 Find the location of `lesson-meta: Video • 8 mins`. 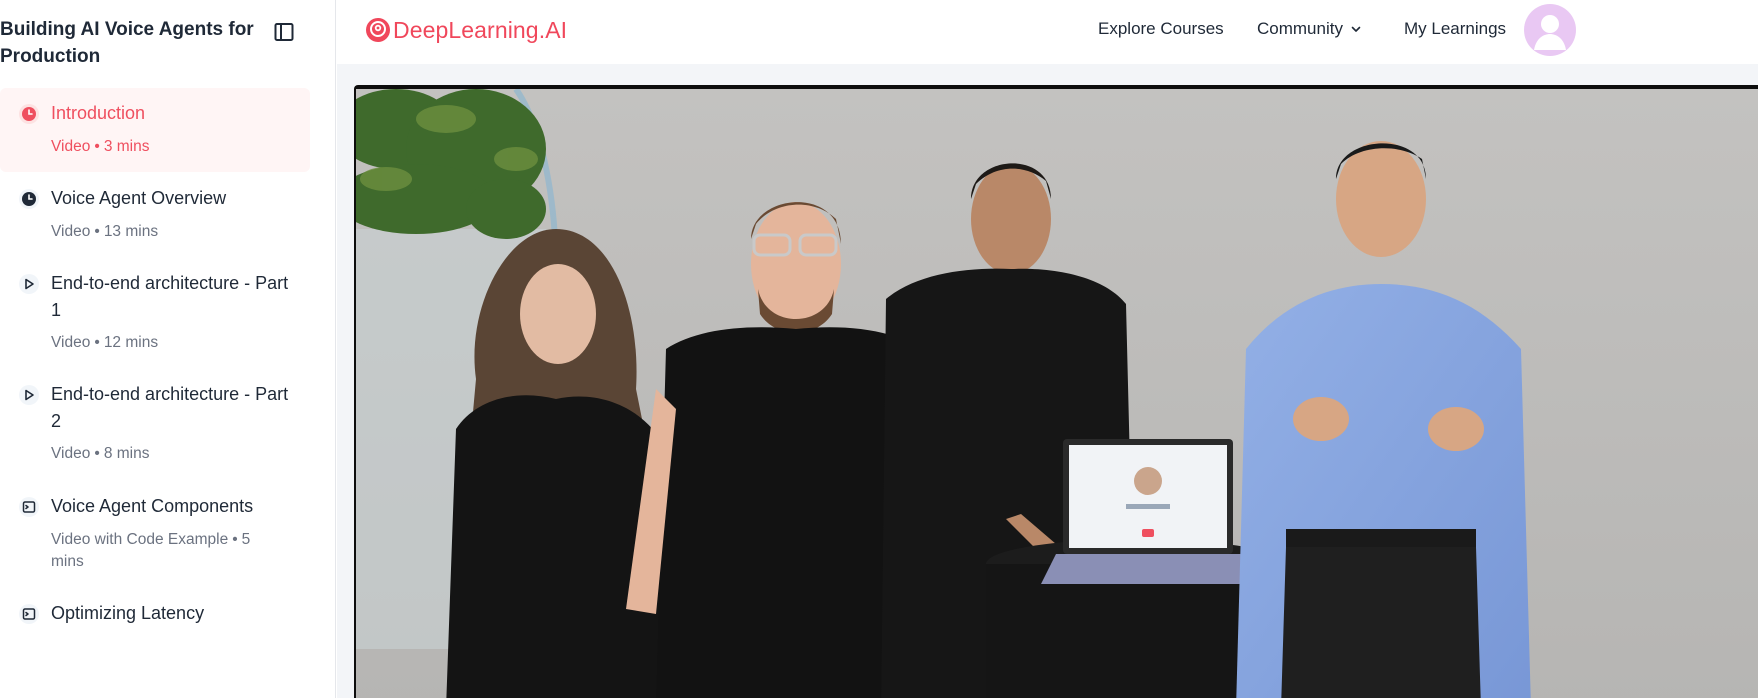

lesson-meta: Video • 8 mins is located at coordinates (156, 454).